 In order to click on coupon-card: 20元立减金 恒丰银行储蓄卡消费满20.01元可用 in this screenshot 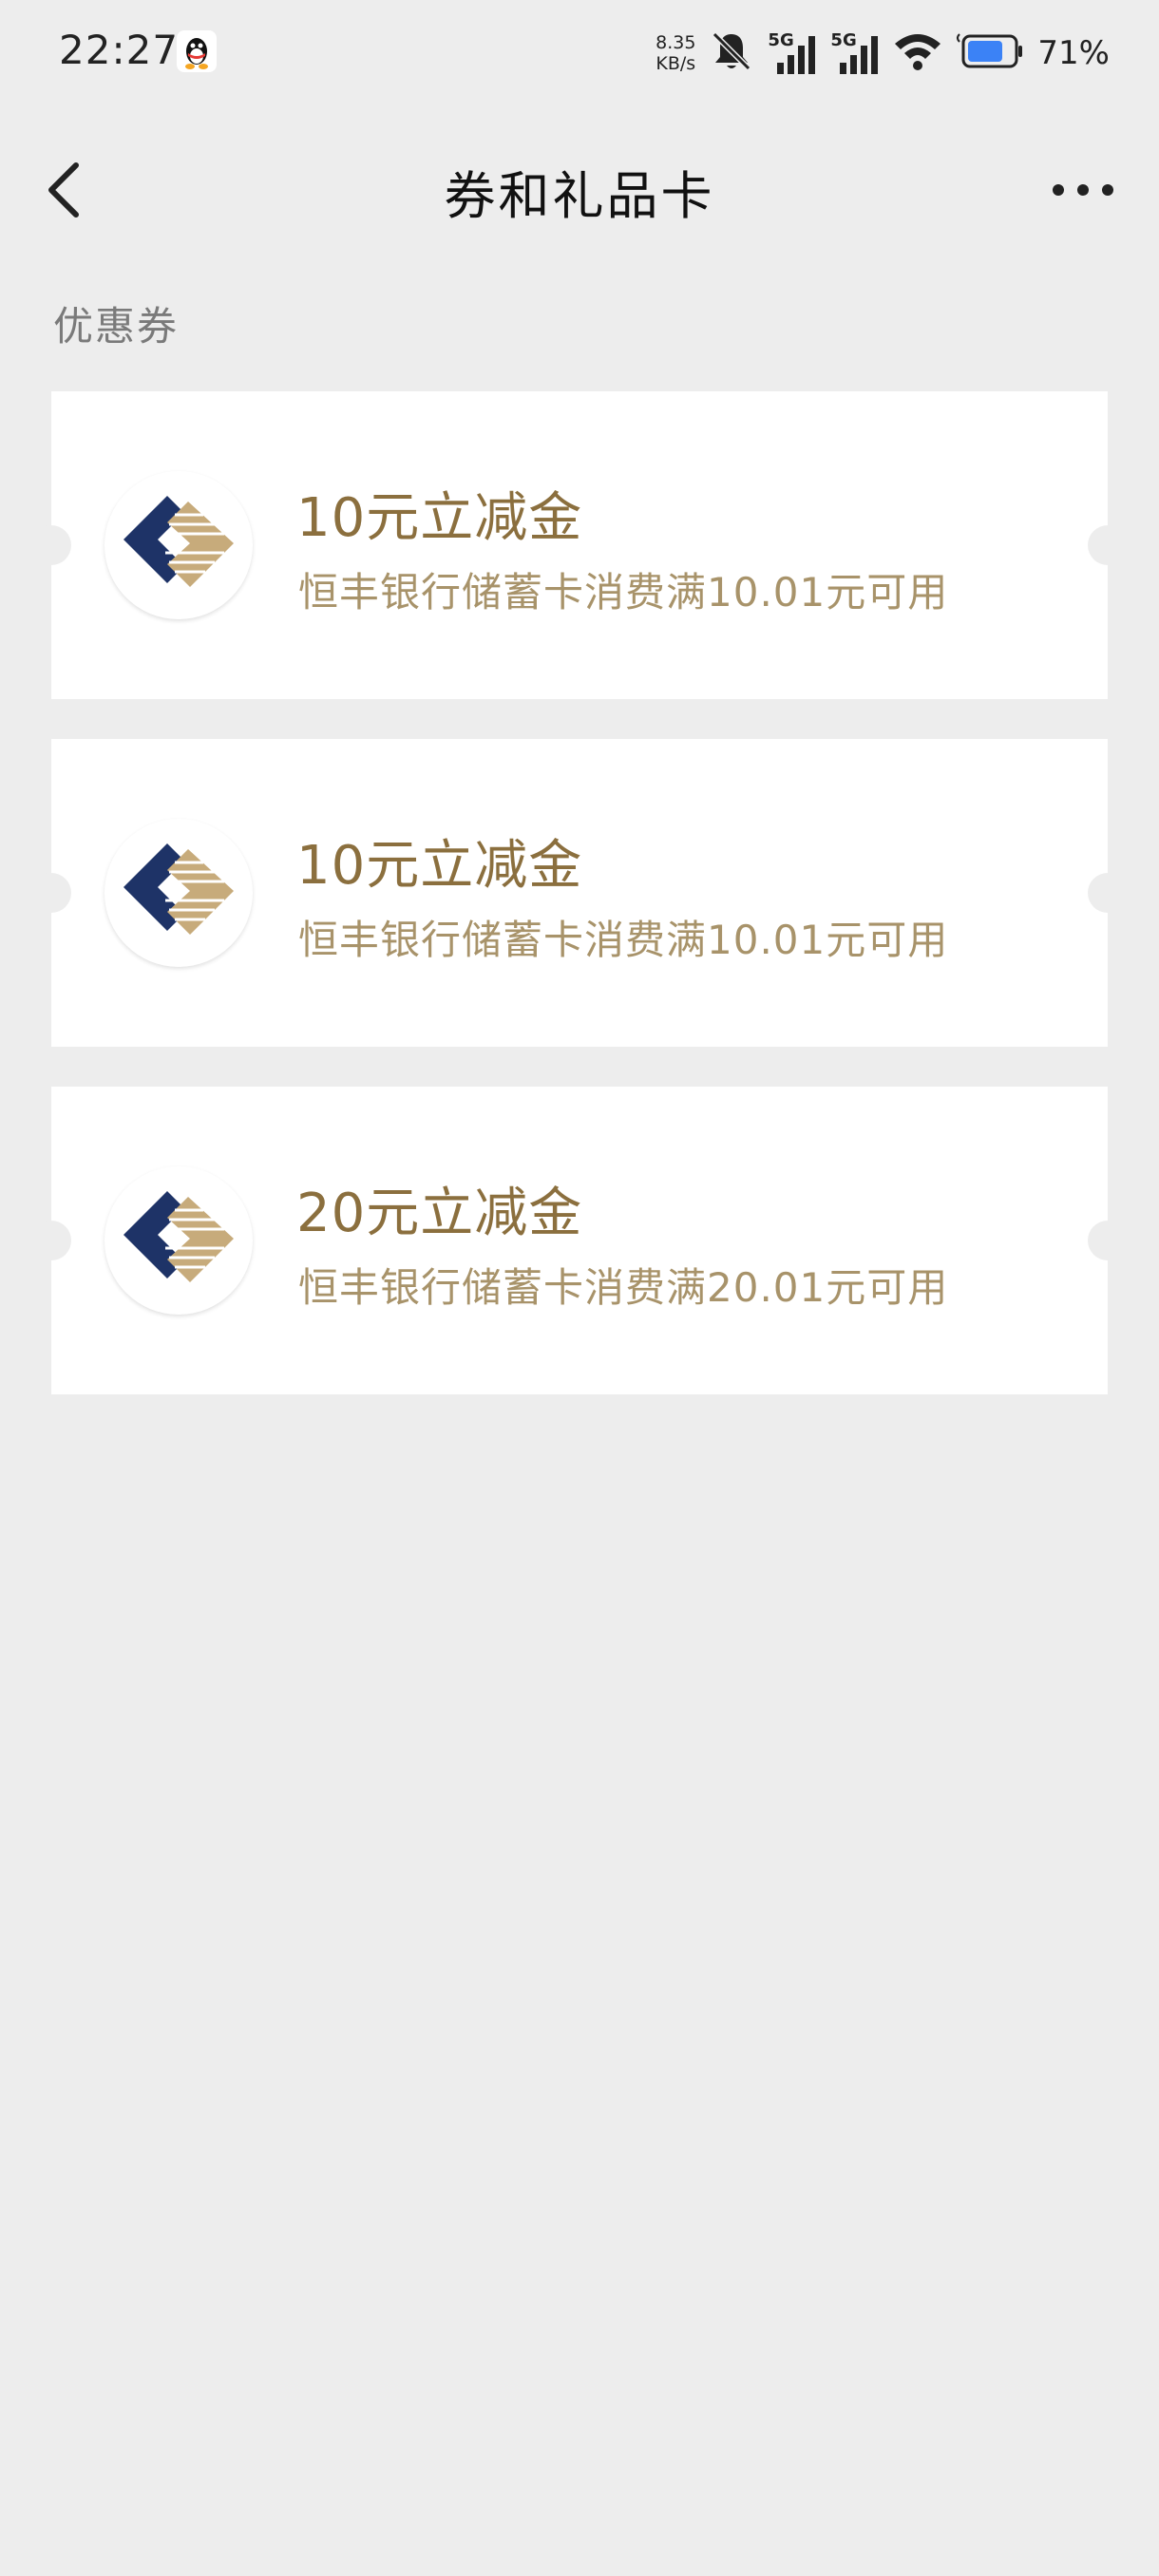, I will do `click(579, 1240)`.